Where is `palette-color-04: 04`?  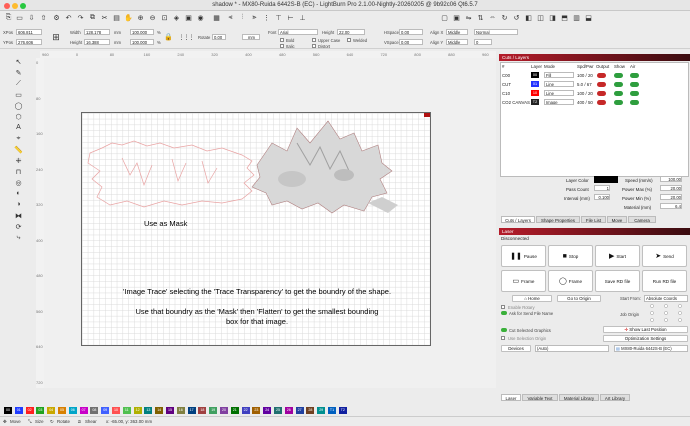 palette-color-04: 04 is located at coordinates (51, 410).